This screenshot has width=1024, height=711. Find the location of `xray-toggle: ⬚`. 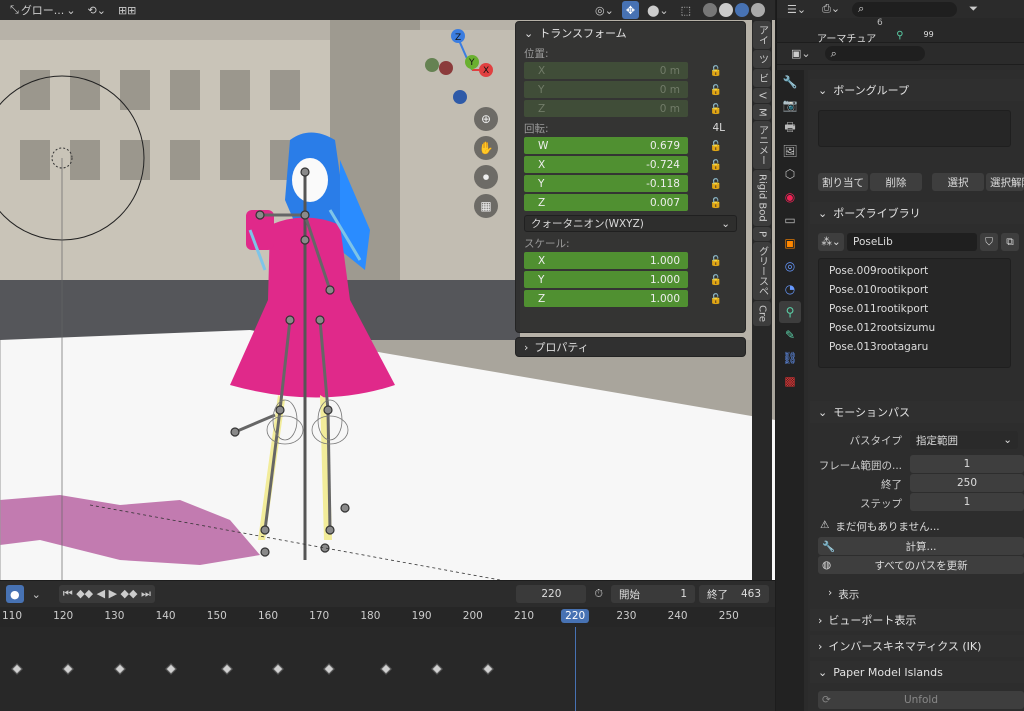

xray-toggle: ⬚ is located at coordinates (686, 10).